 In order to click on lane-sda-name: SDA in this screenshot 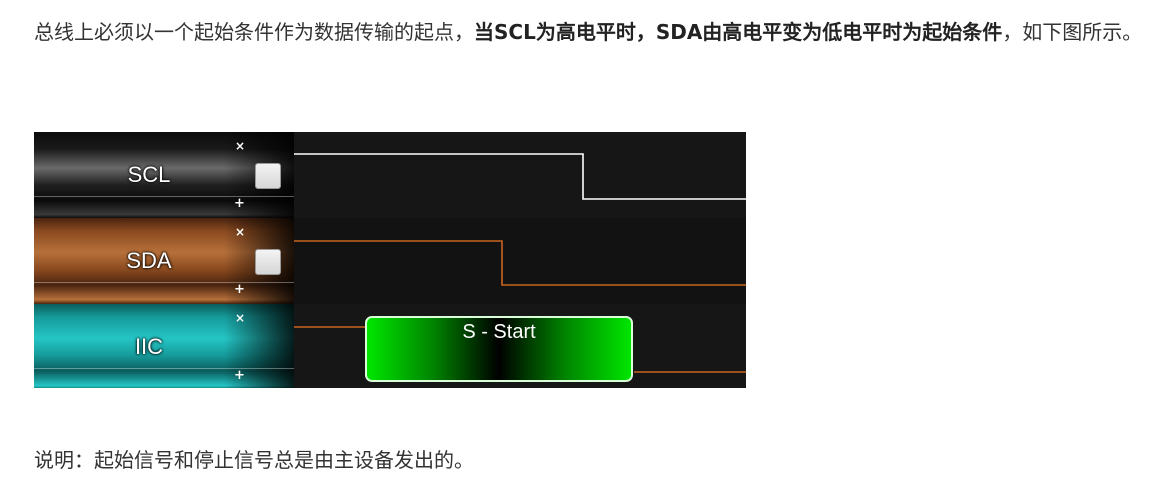, I will do `click(149, 260)`.